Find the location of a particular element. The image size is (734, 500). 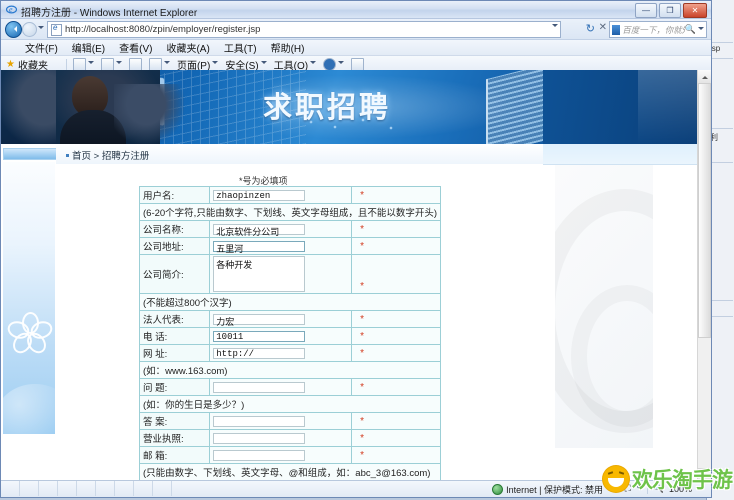

research-icon is located at coordinates (358, 64).